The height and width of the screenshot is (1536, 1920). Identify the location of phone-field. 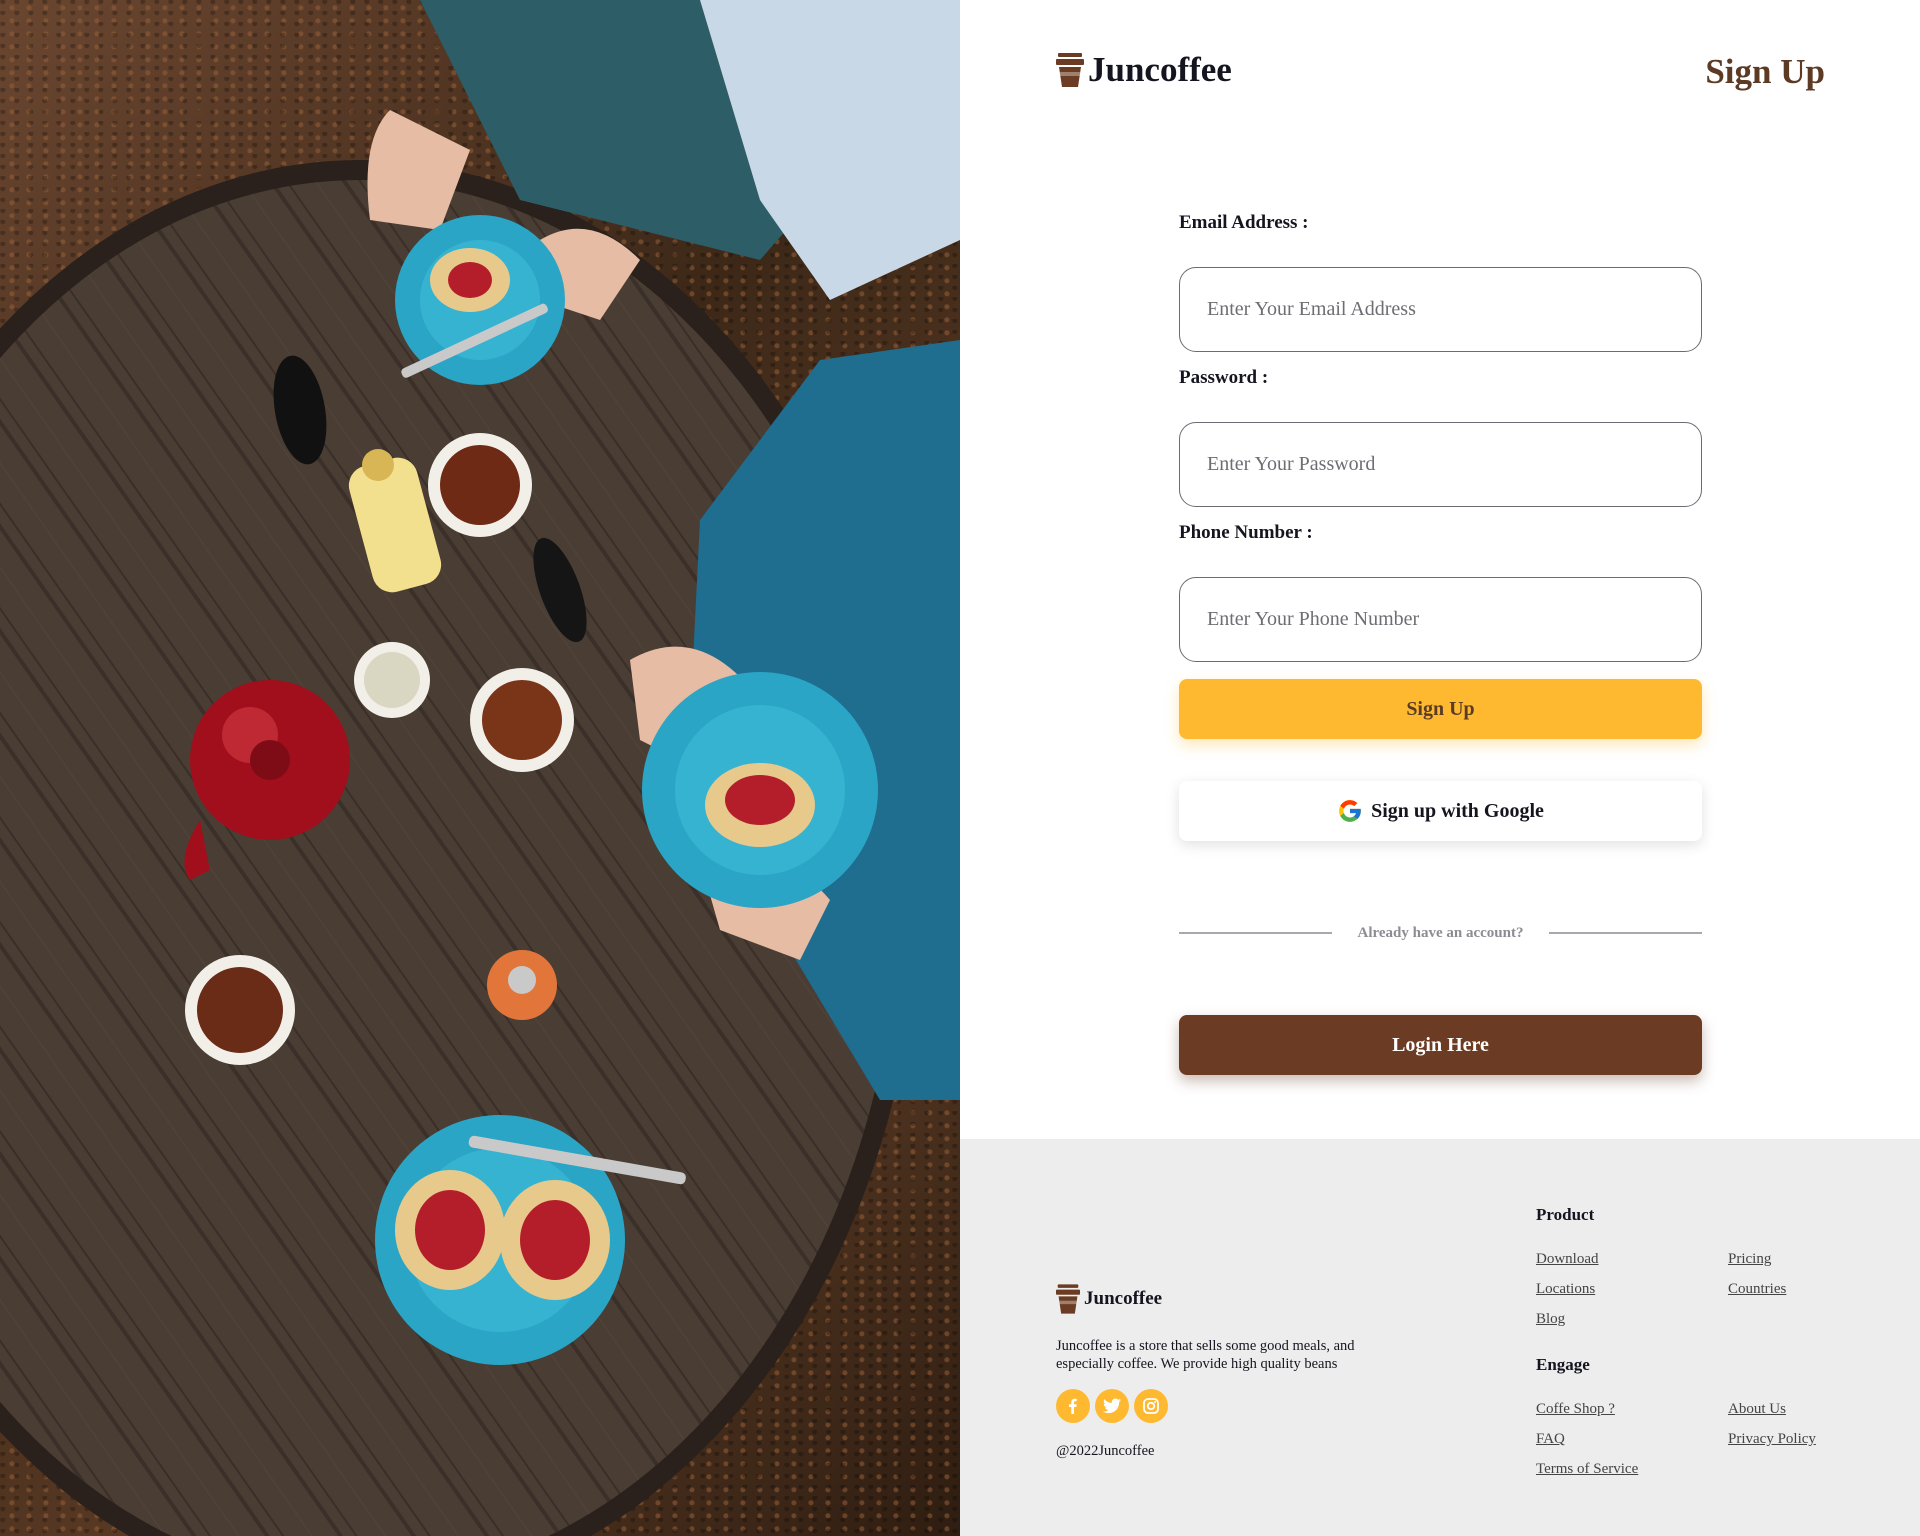
(1440, 619).